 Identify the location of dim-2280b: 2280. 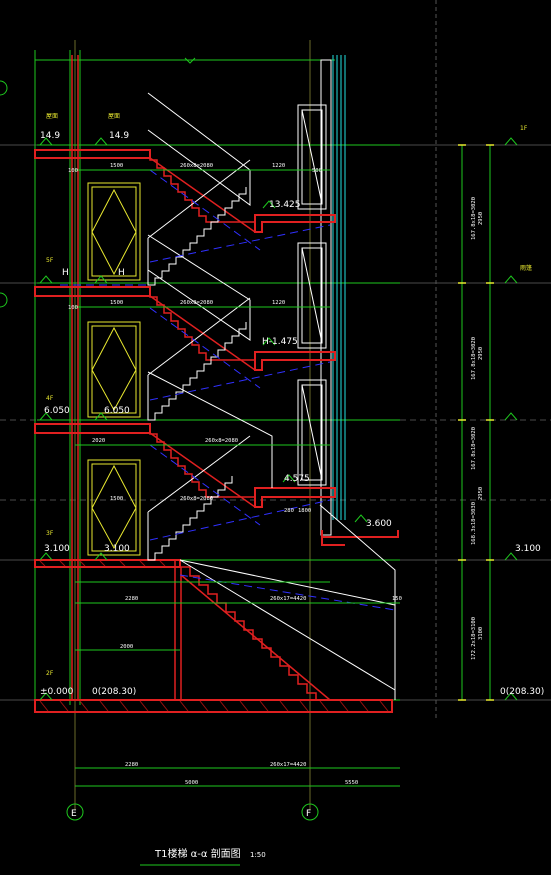
(131, 765).